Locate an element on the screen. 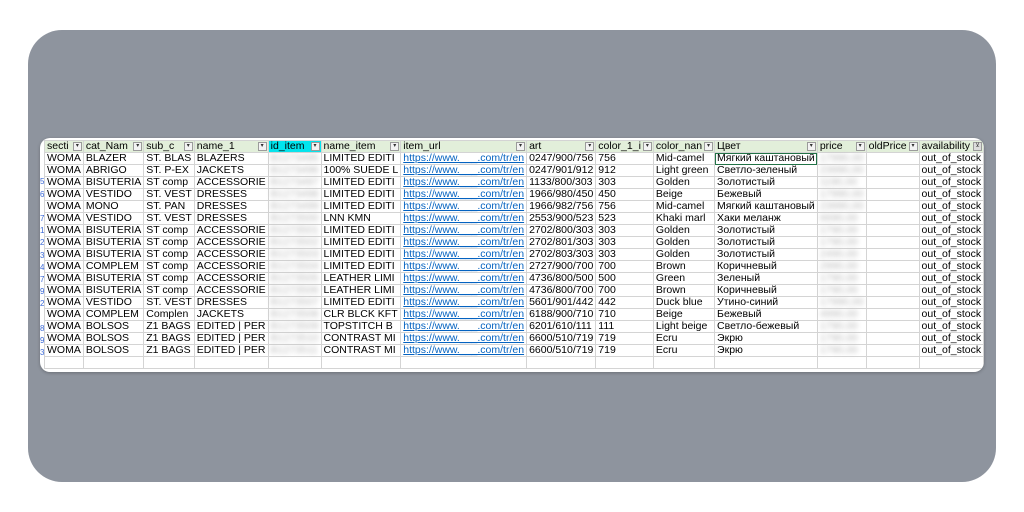 This screenshot has height=512, width=1024. table-cell: LNN KMN is located at coordinates (361, 218).